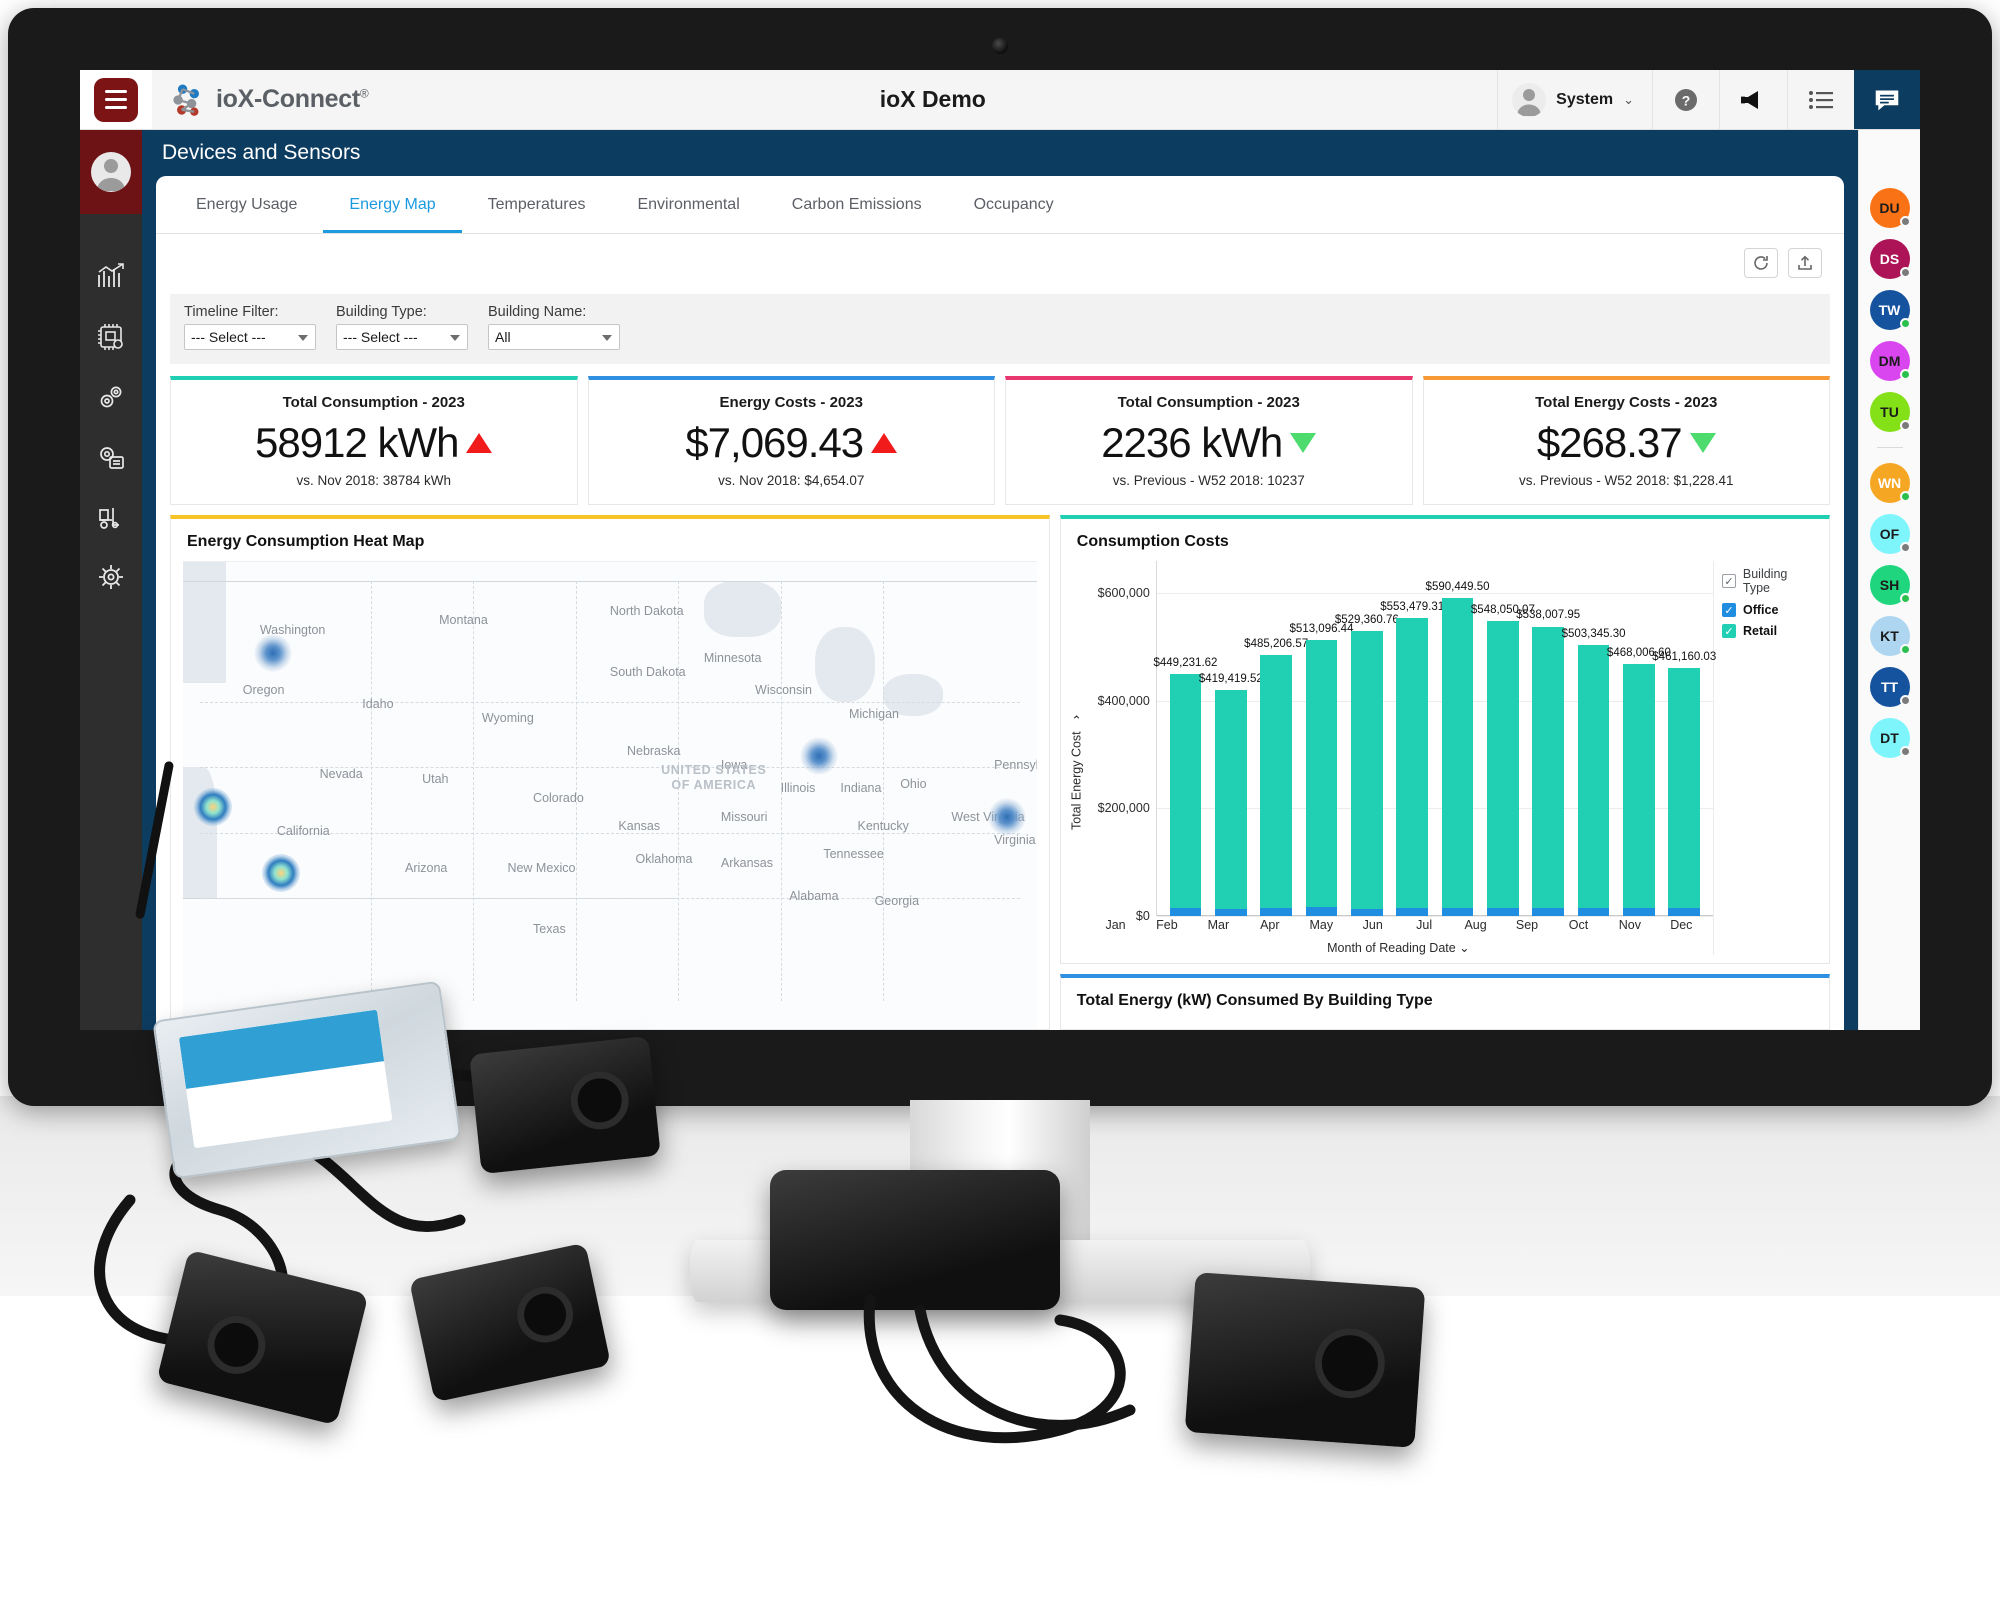  I want to click on map-state-label: Missouri, so click(744, 816).